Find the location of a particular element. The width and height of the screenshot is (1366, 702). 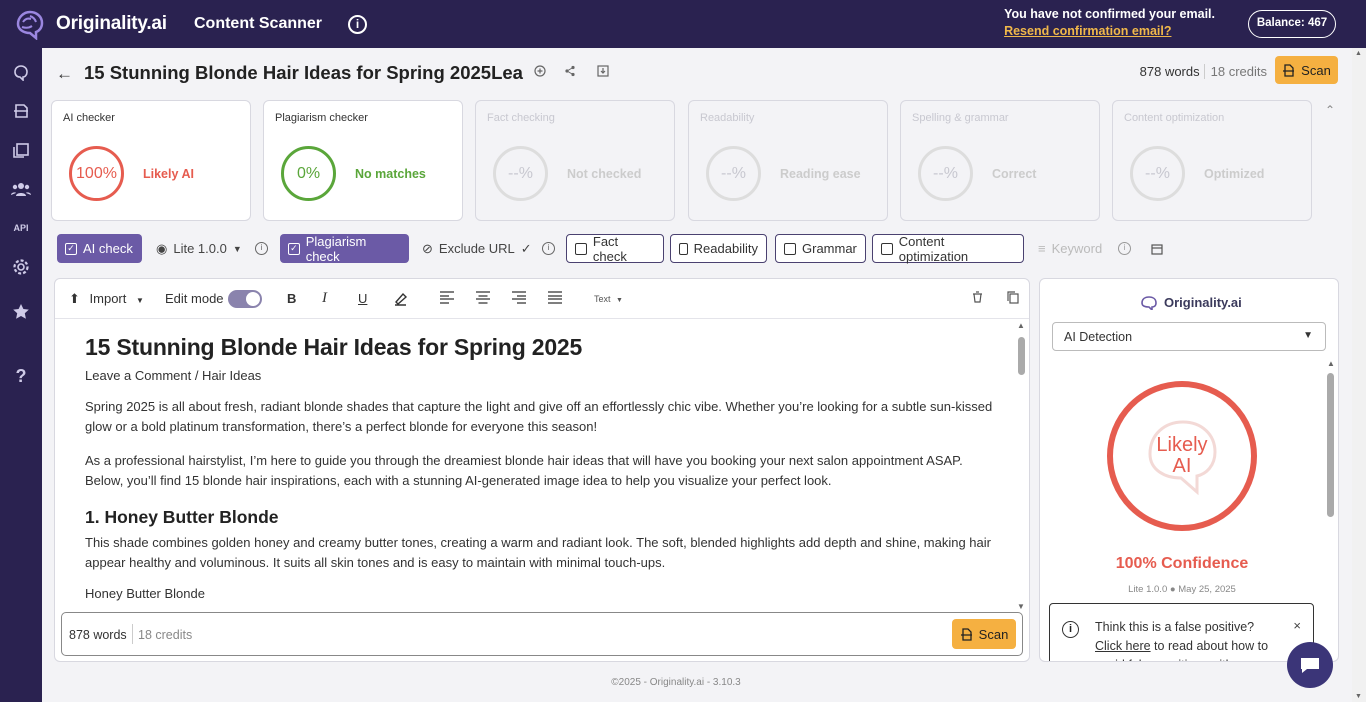

checkbox-checked-icon: ✓ is located at coordinates (294, 248).